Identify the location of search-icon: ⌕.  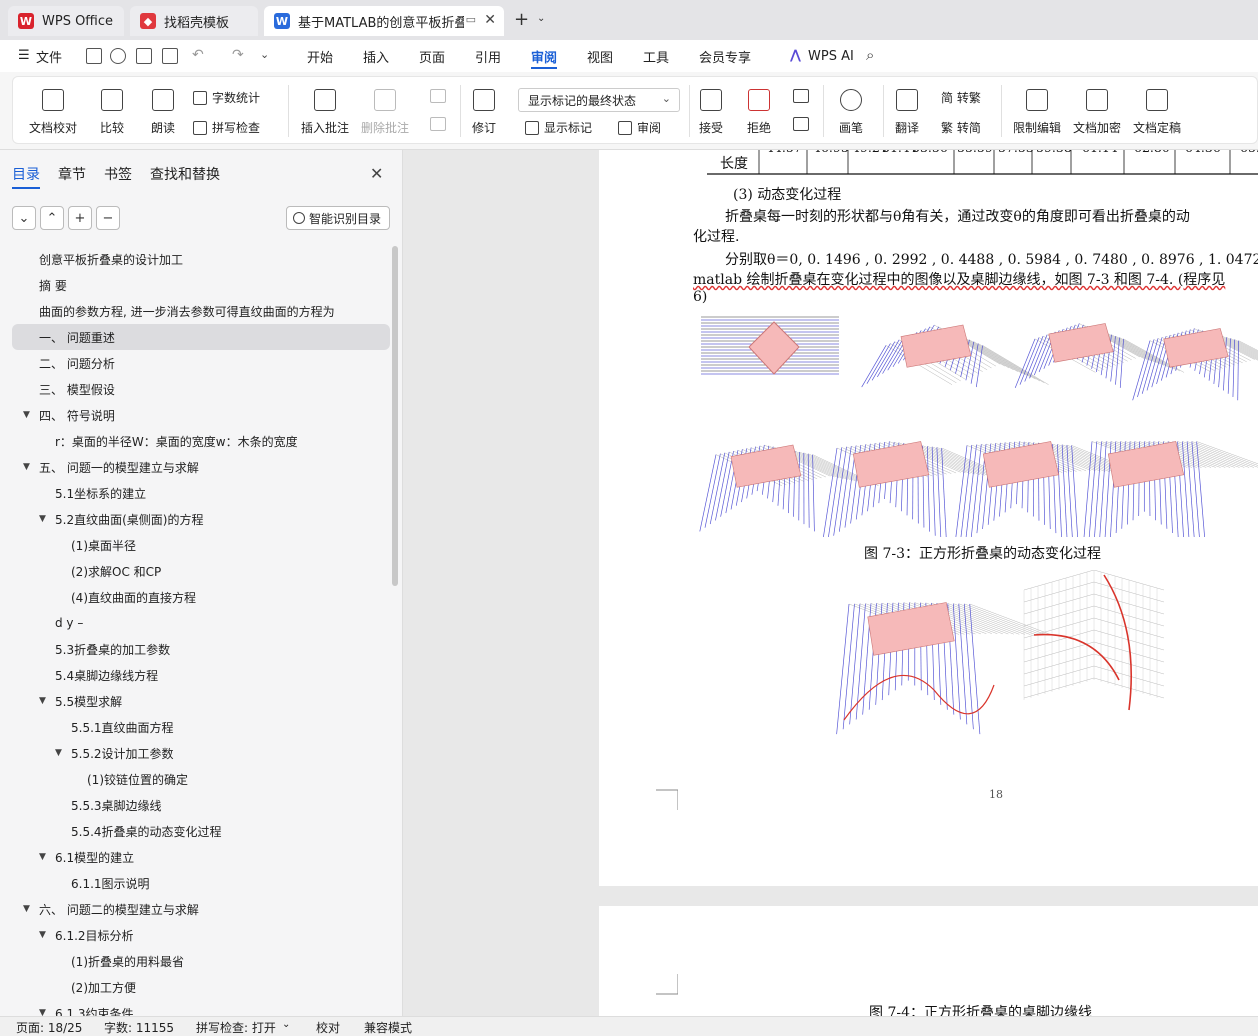
(870, 55).